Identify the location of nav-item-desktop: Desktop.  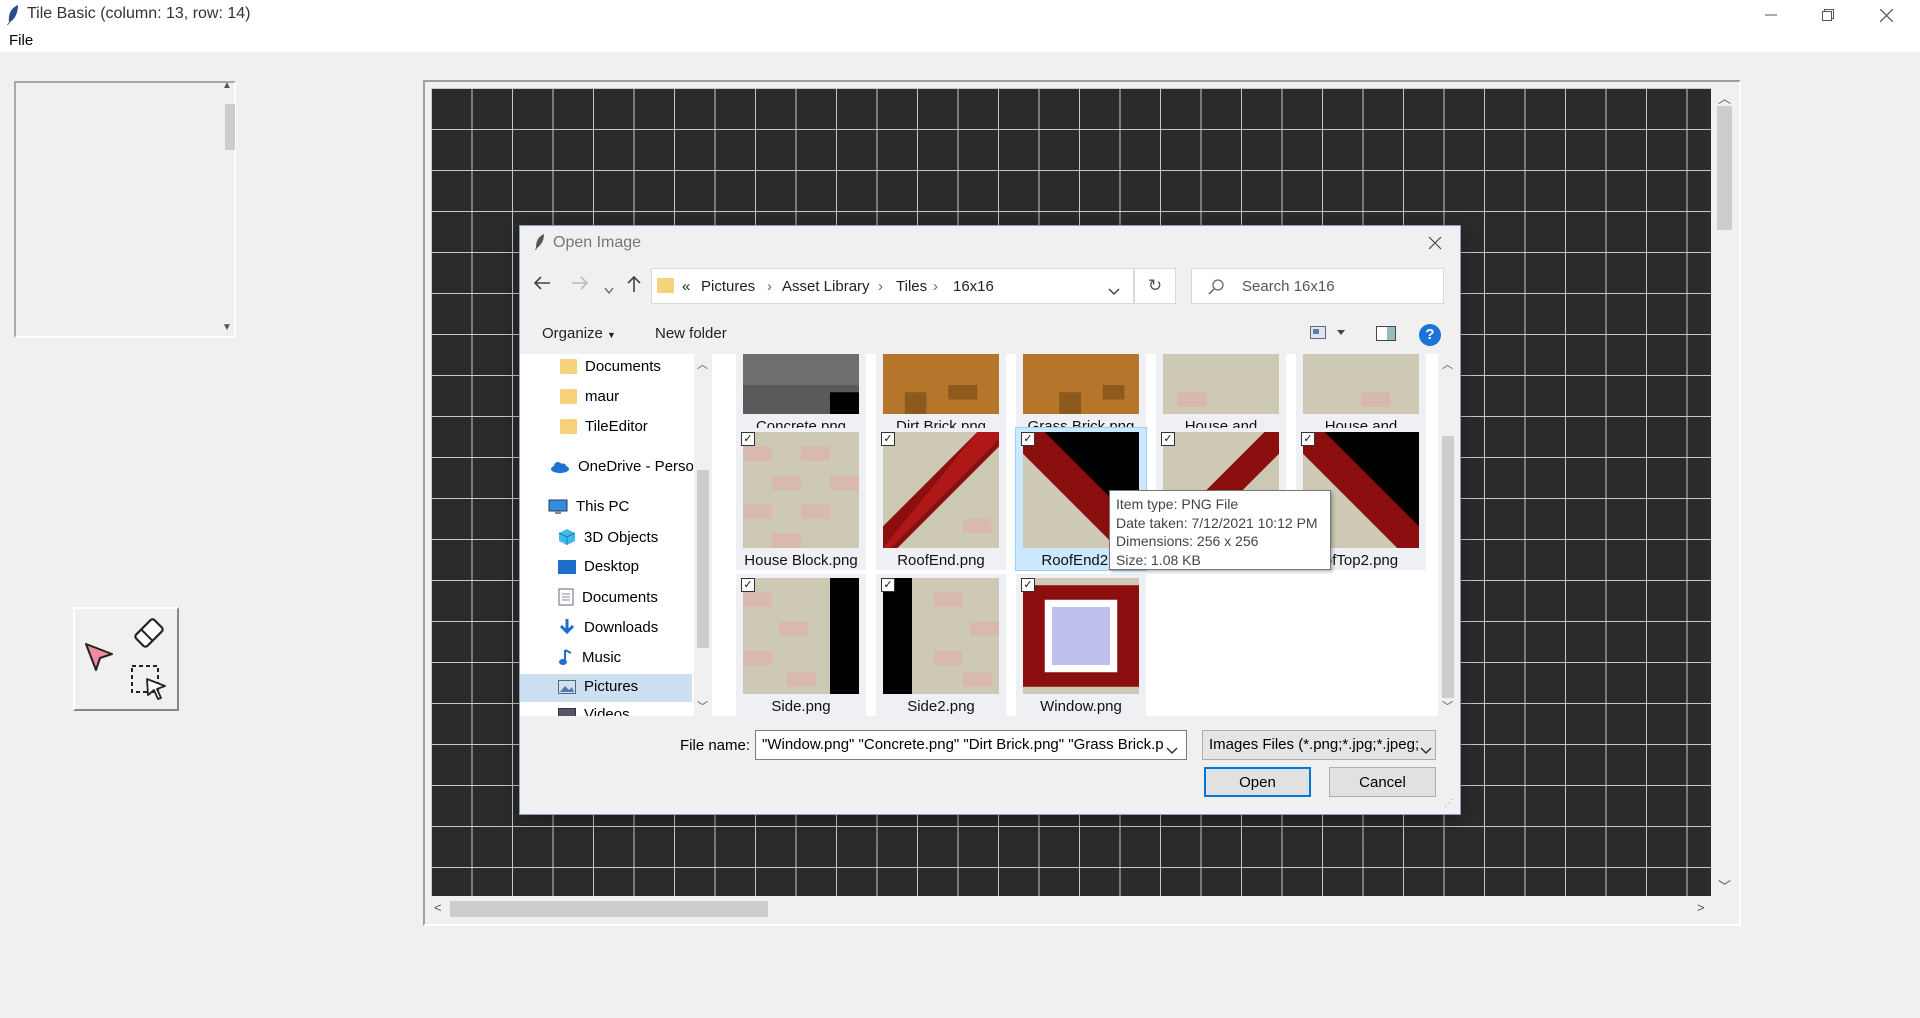
(598, 566).